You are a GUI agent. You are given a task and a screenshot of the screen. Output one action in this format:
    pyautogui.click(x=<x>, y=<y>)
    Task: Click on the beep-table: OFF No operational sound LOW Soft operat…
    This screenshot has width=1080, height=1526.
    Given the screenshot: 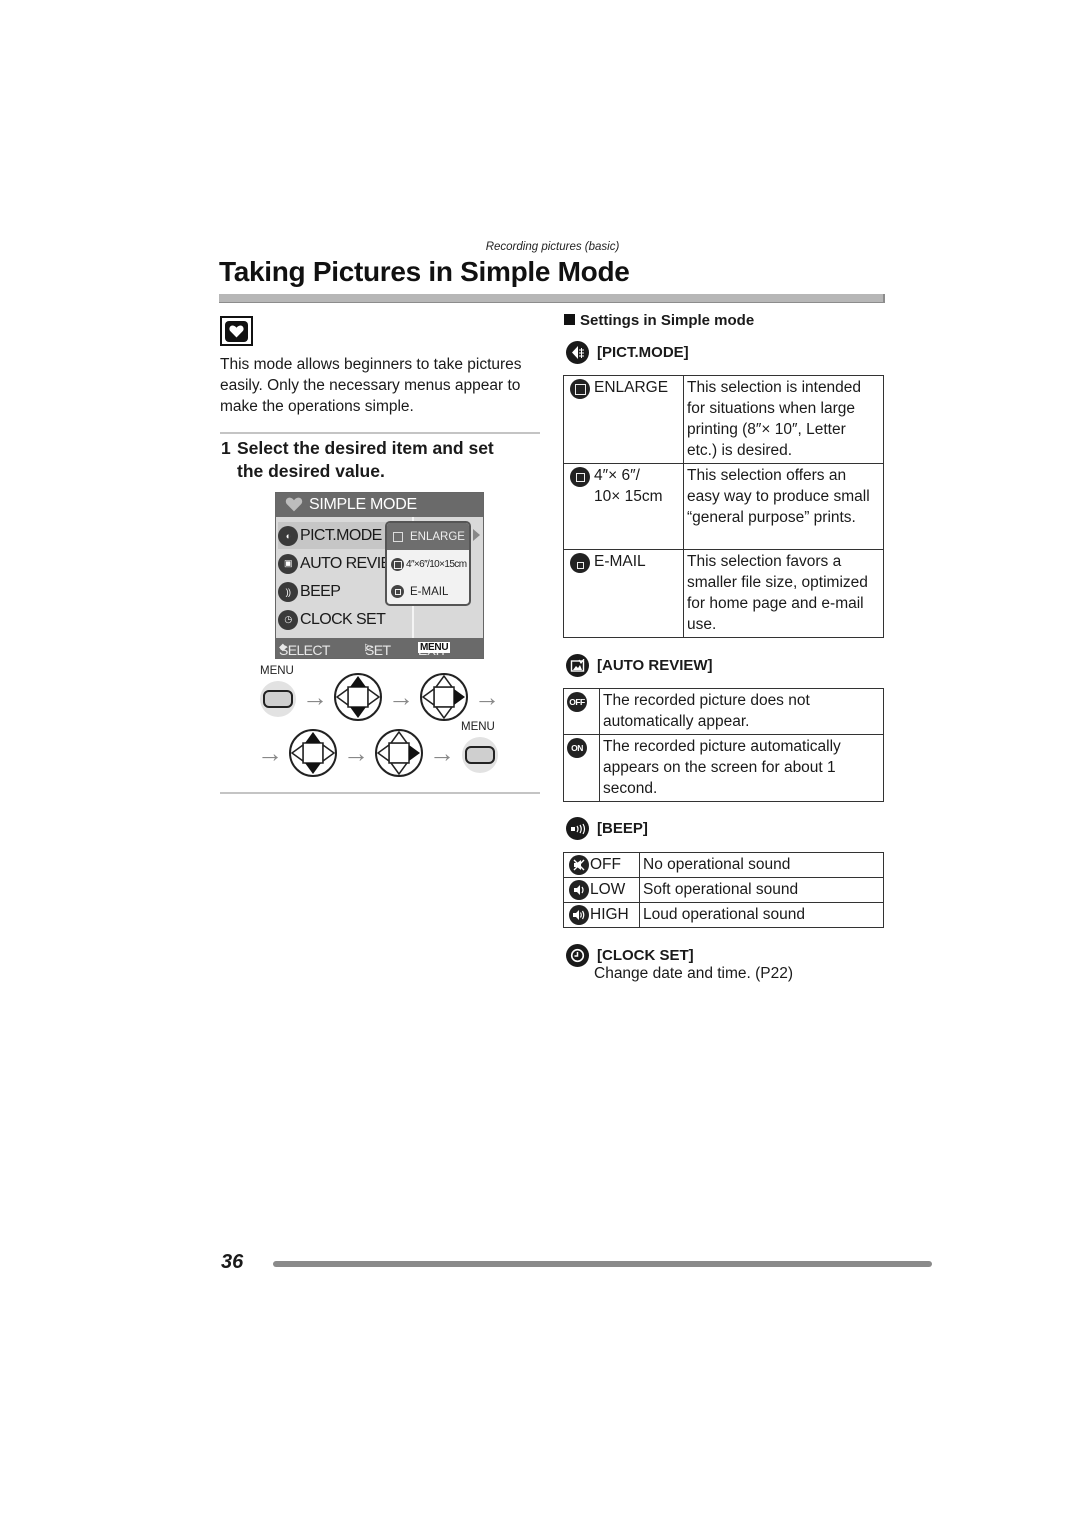 What is the action you would take?
    pyautogui.click(x=723, y=890)
    